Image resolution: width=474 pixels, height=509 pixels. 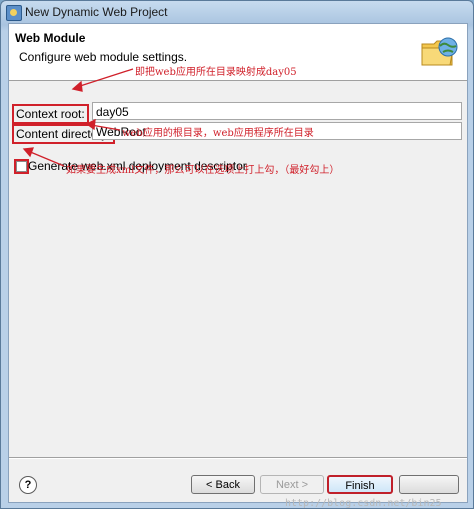 What do you see at coordinates (363, 503) in the screenshot?
I see `watermark: http://blog.csdn.net/bin25` at bounding box center [363, 503].